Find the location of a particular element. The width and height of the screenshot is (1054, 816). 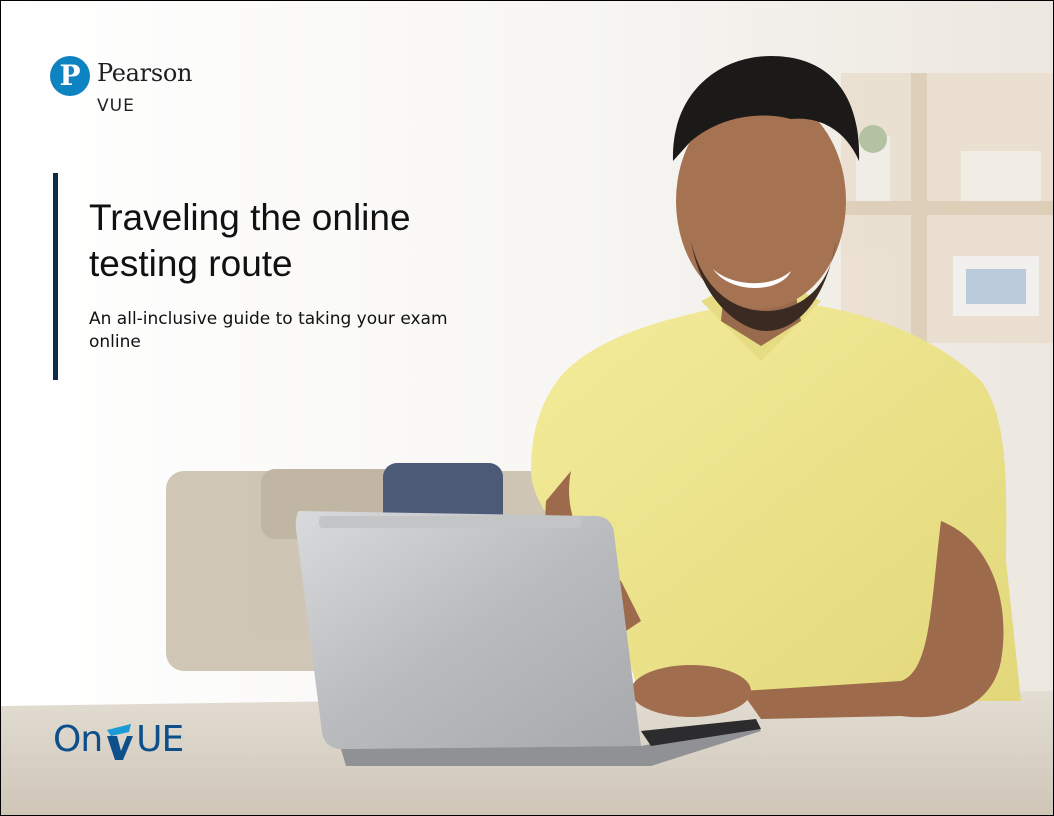

brand-subname: VUE is located at coordinates (116, 106).